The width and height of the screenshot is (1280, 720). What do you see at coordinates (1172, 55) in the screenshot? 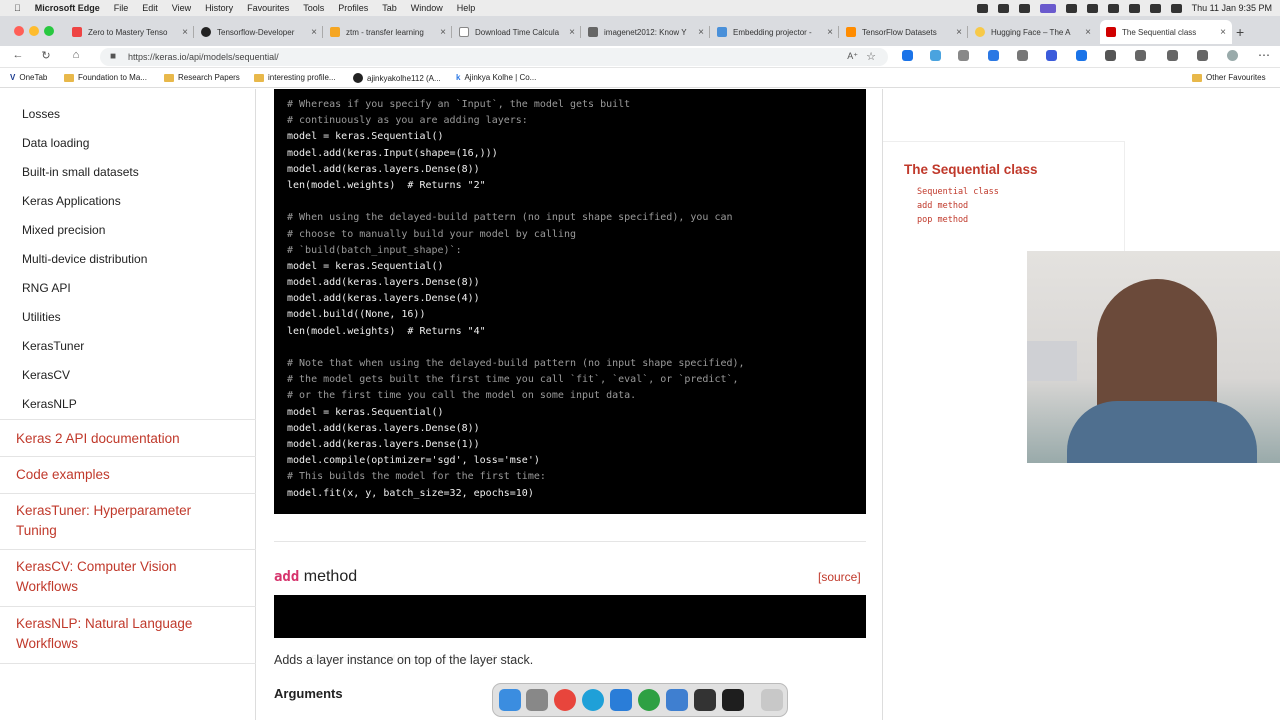
I see `split-screen-icon` at bounding box center [1172, 55].